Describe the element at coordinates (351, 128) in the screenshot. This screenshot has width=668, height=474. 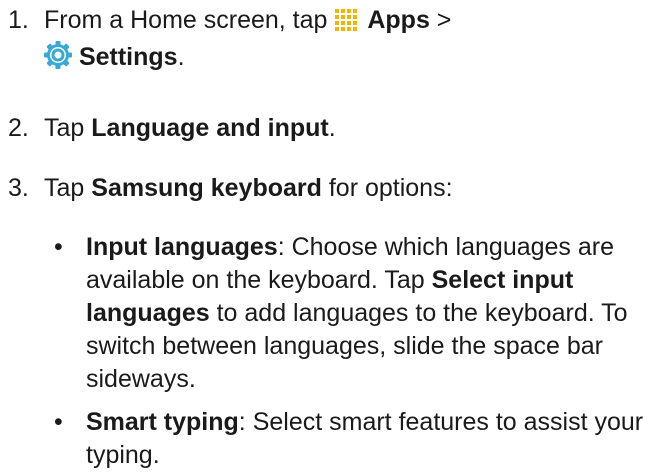
I see `step-2-text: Tap Language and input.` at that location.